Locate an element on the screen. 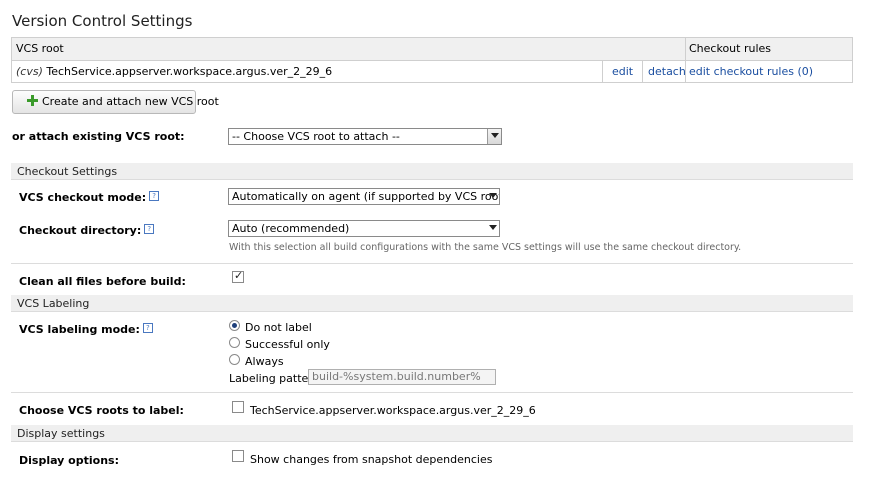 This screenshot has width=876, height=490. radio-do-not-label-text: Do not label is located at coordinates (278, 327).